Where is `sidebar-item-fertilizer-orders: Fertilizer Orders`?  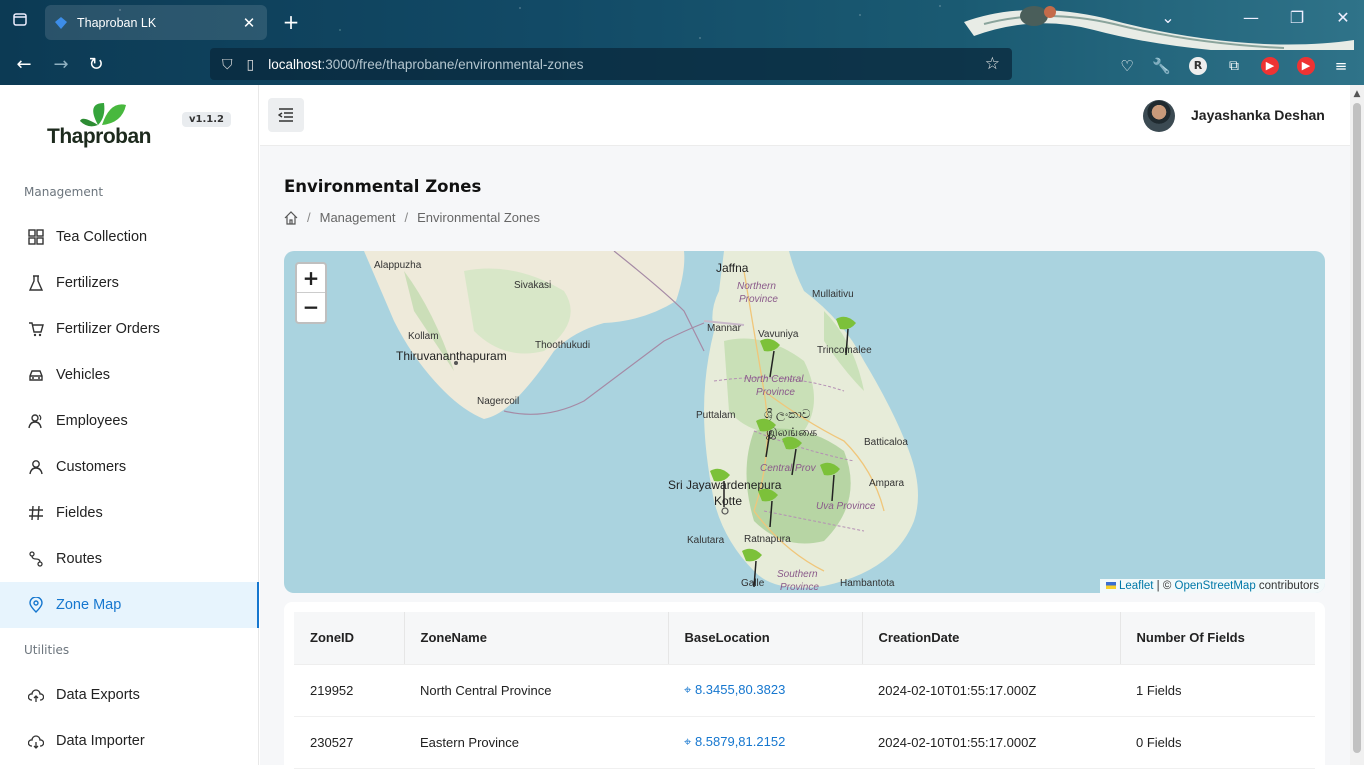 sidebar-item-fertilizer-orders: Fertilizer Orders is located at coordinates (129, 329).